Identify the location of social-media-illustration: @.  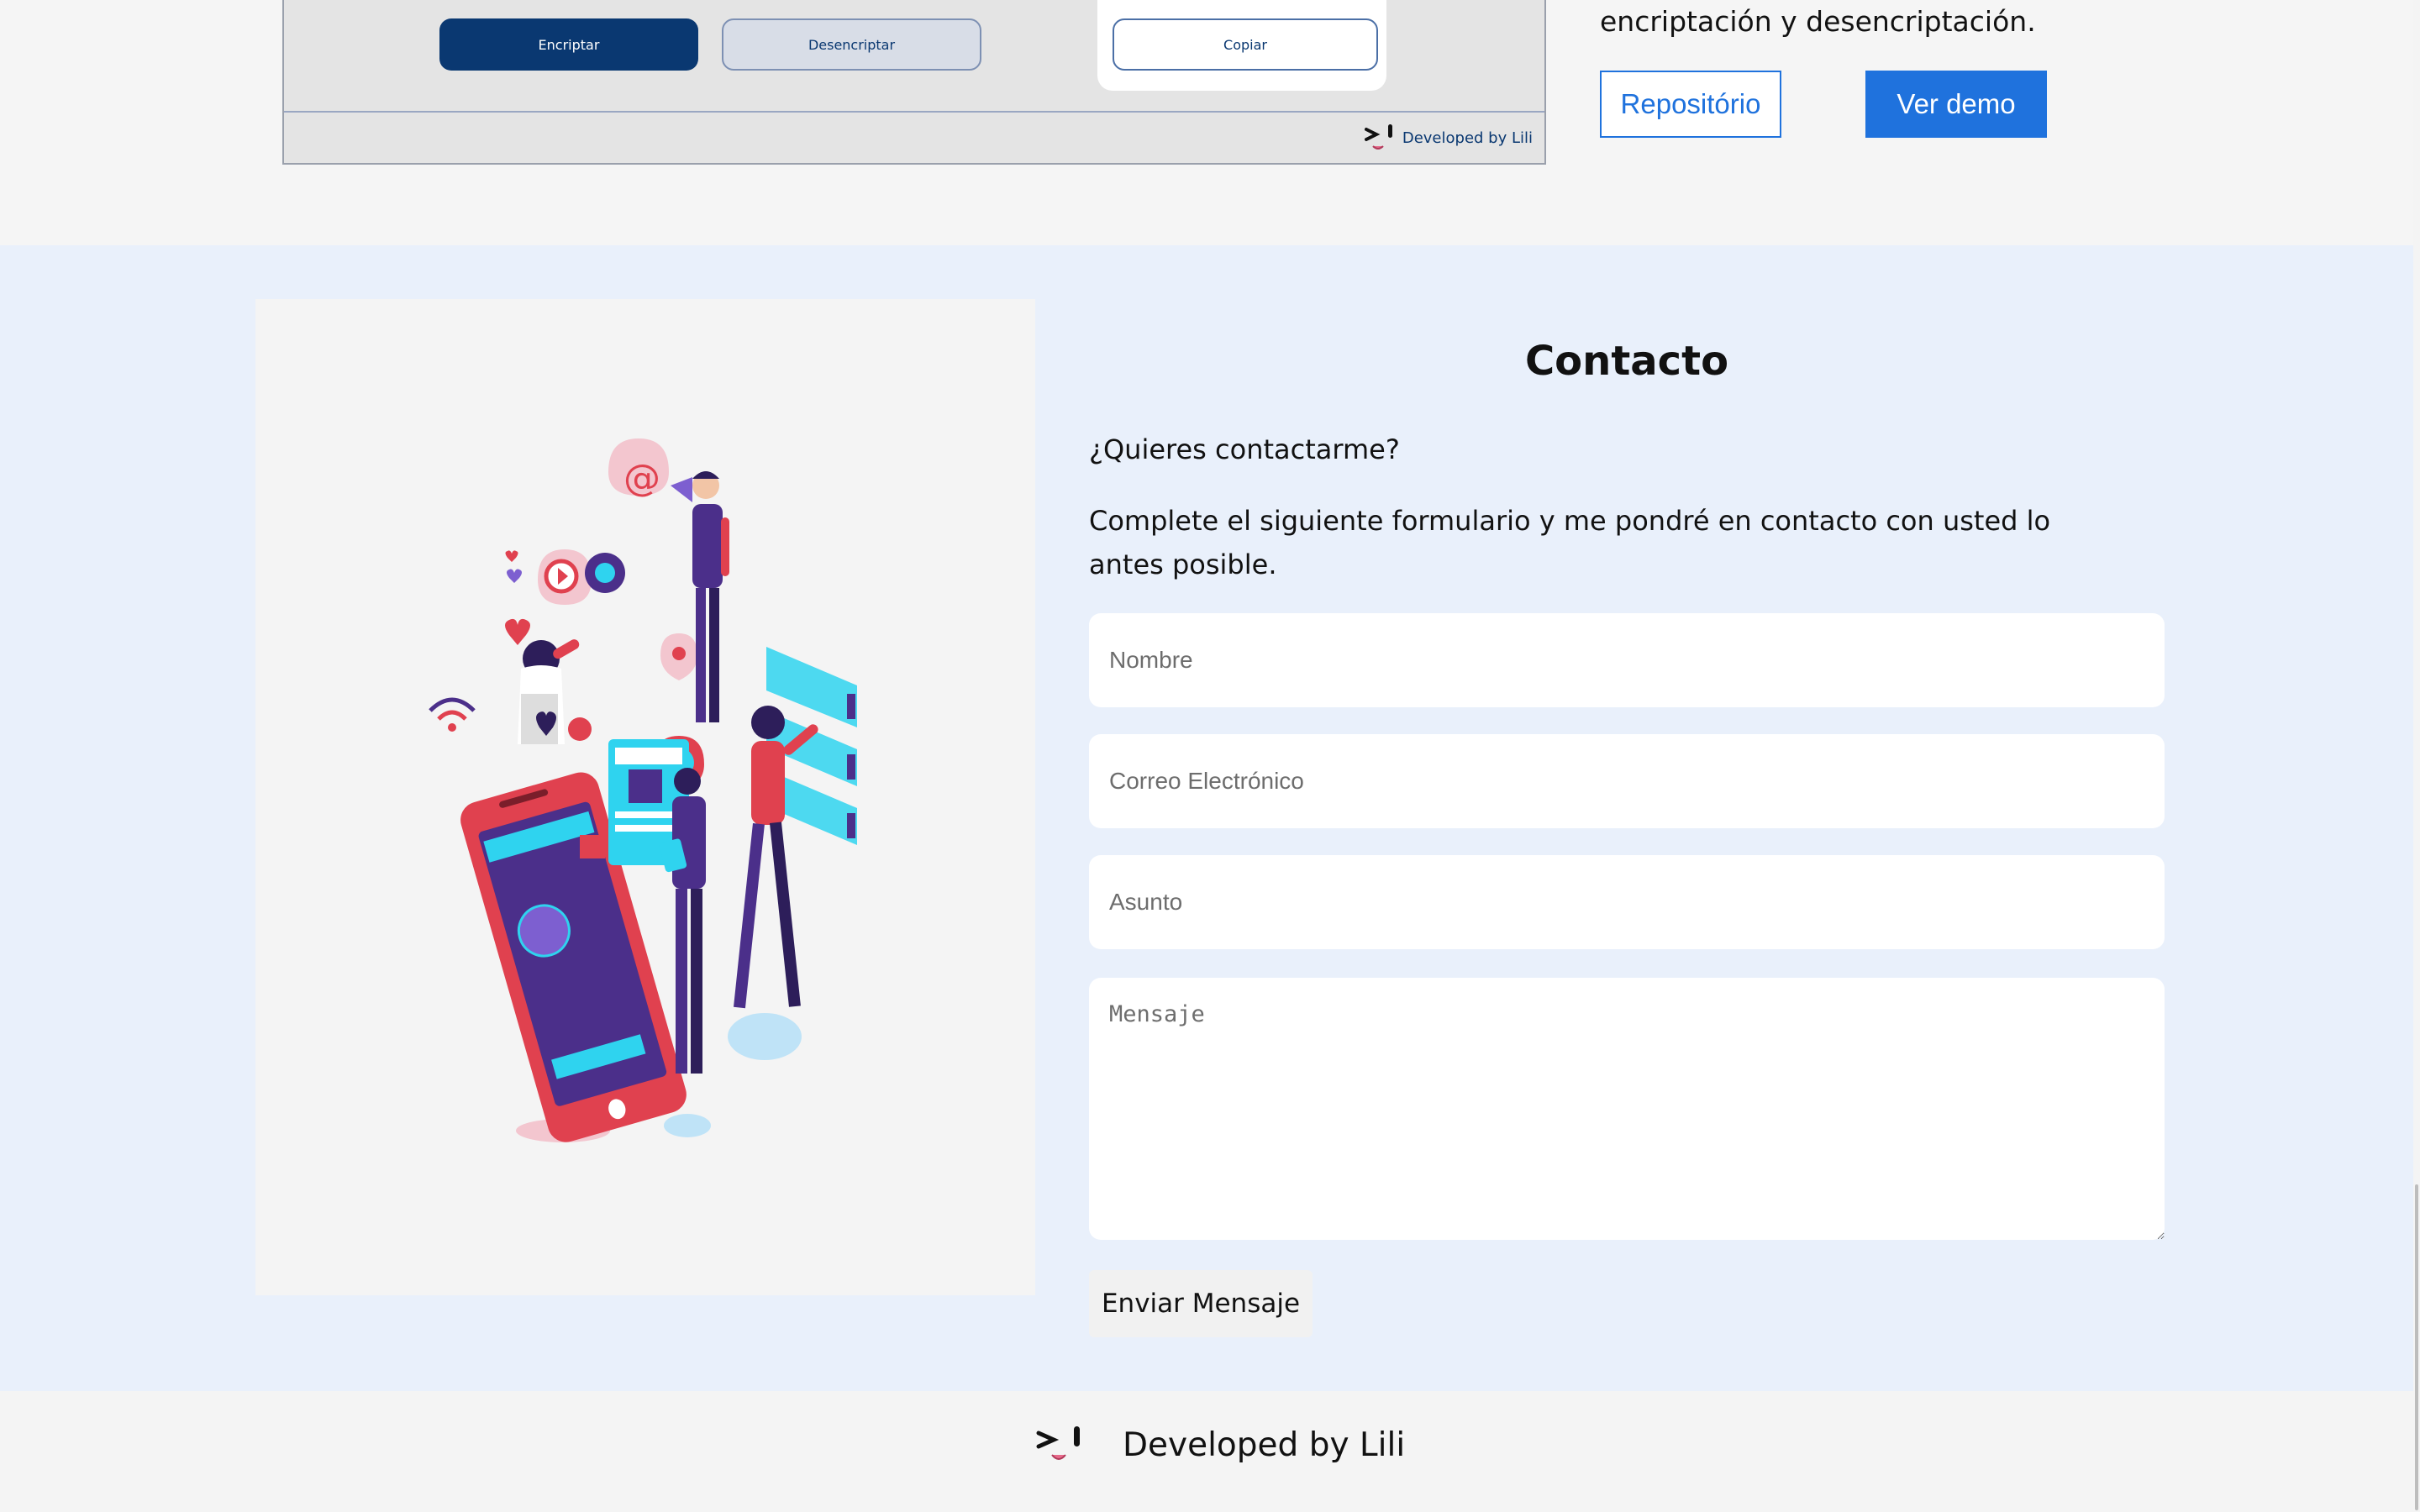
(643, 790).